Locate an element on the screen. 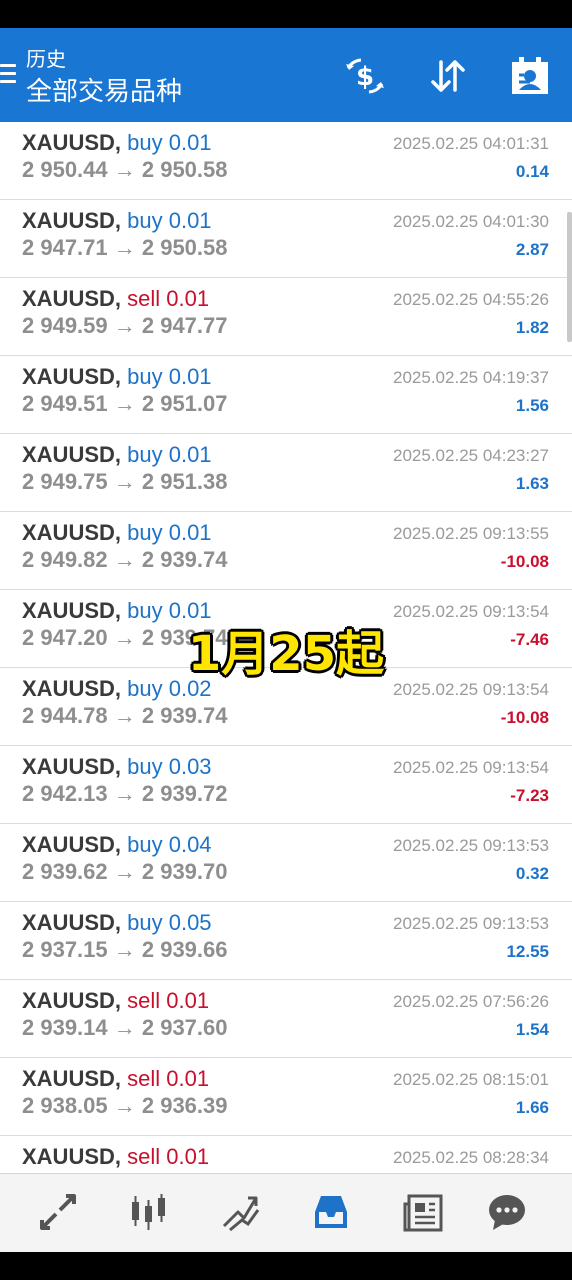 The image size is (572, 1280). calendar-icon is located at coordinates (530, 76).